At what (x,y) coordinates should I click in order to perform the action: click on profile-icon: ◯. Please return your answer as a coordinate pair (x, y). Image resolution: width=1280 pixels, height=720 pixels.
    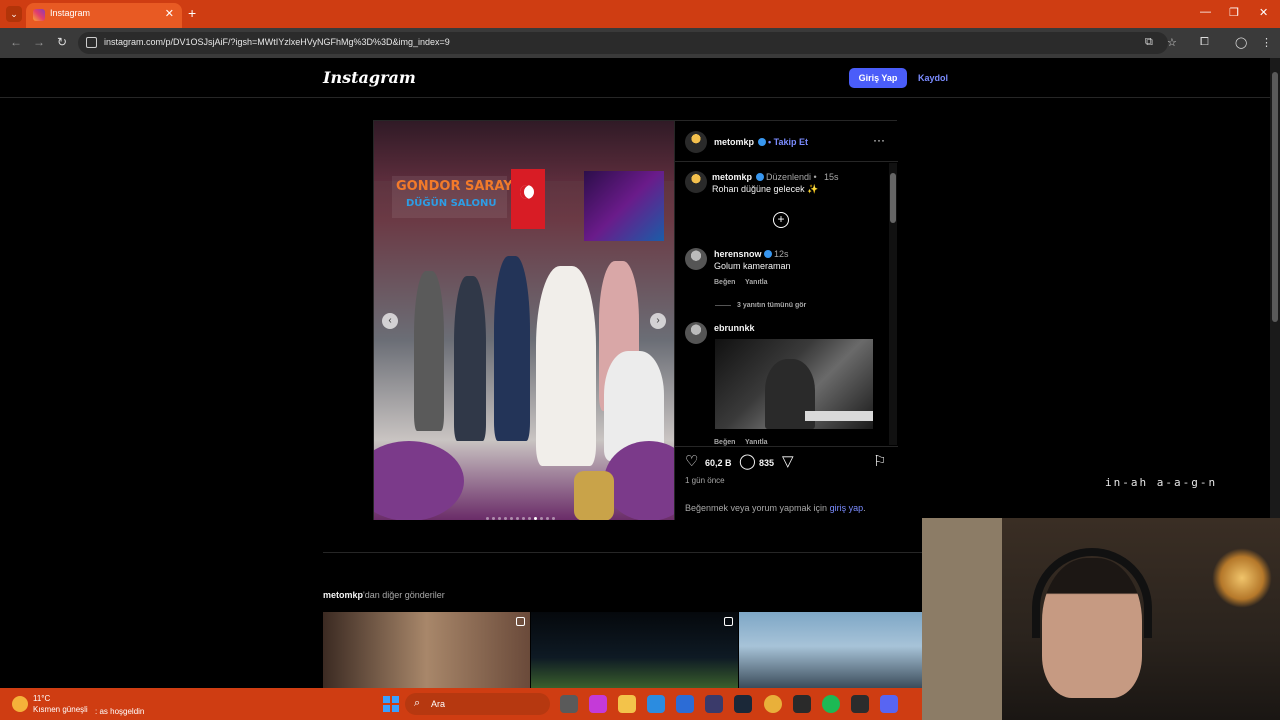
    Looking at the image, I should click on (1241, 42).